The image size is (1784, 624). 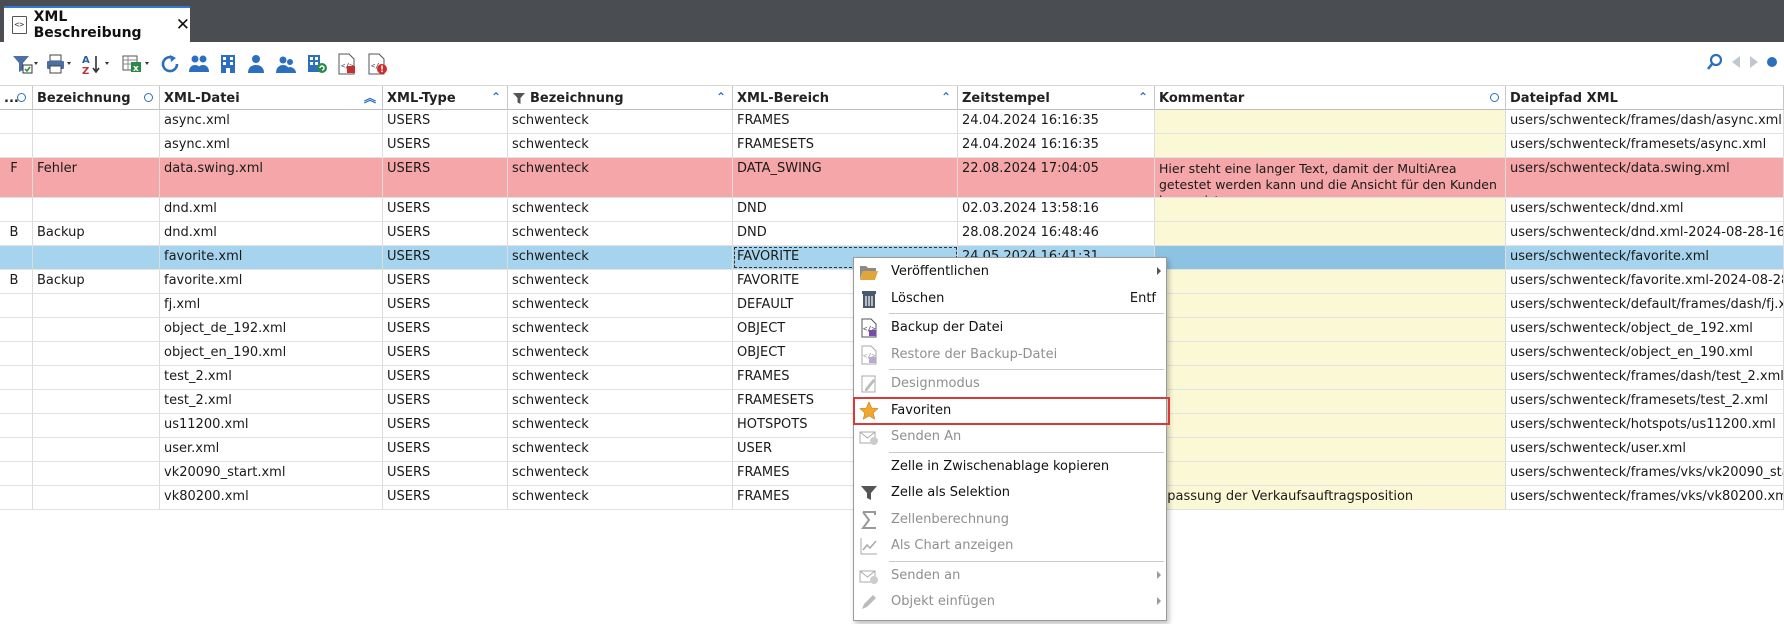 What do you see at coordinates (845, 177) in the screenshot?
I see `table-cell: DATA_SWING` at bounding box center [845, 177].